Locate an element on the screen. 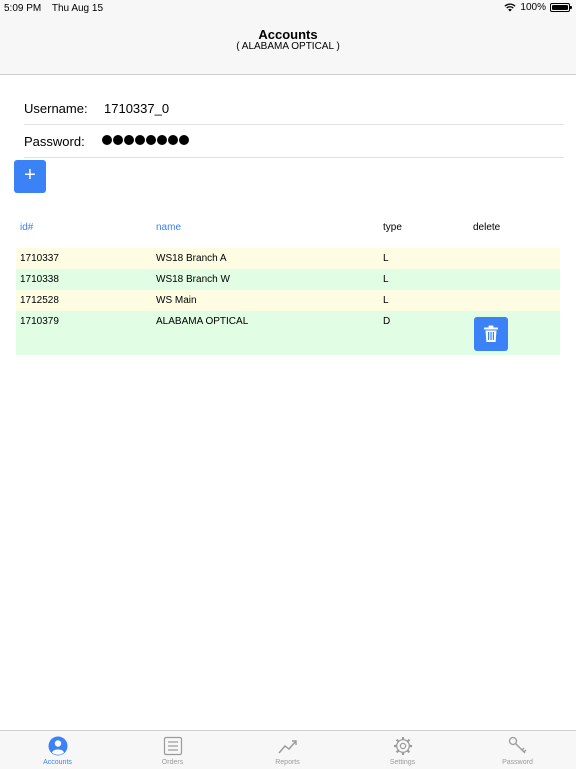 The height and width of the screenshot is (769, 576). cell-id: 1712528 is located at coordinates (39, 300).